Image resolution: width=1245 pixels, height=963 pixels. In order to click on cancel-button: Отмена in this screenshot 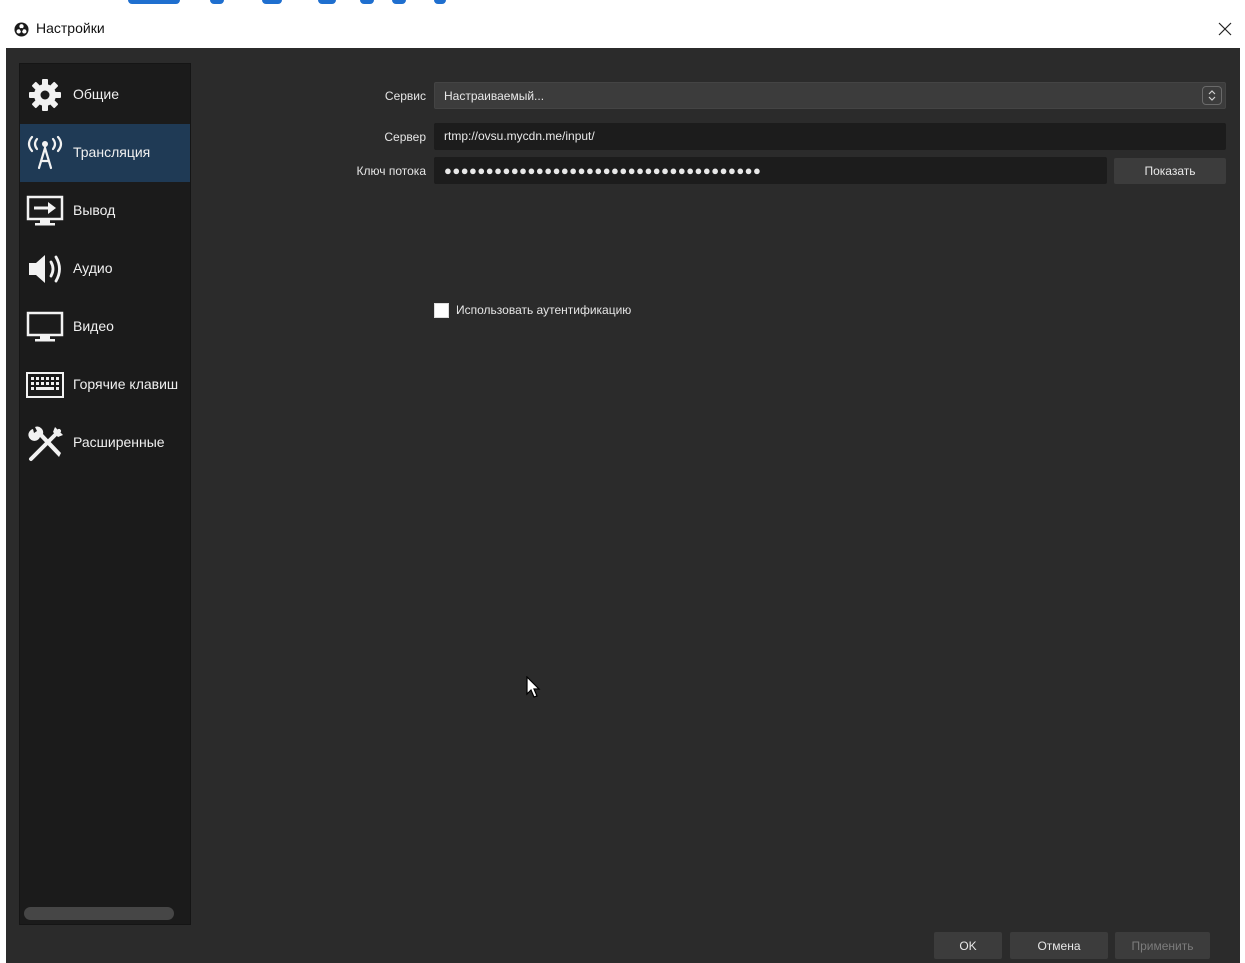, I will do `click(1059, 945)`.